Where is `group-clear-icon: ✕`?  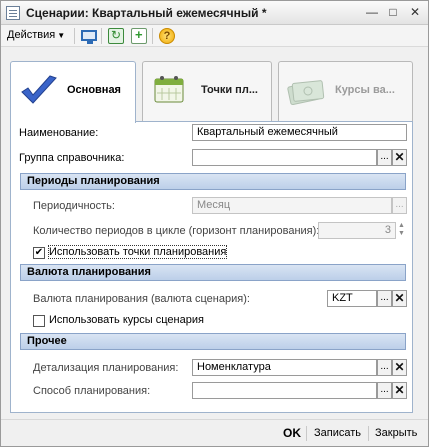
group-clear-icon: ✕ is located at coordinates (399, 157).